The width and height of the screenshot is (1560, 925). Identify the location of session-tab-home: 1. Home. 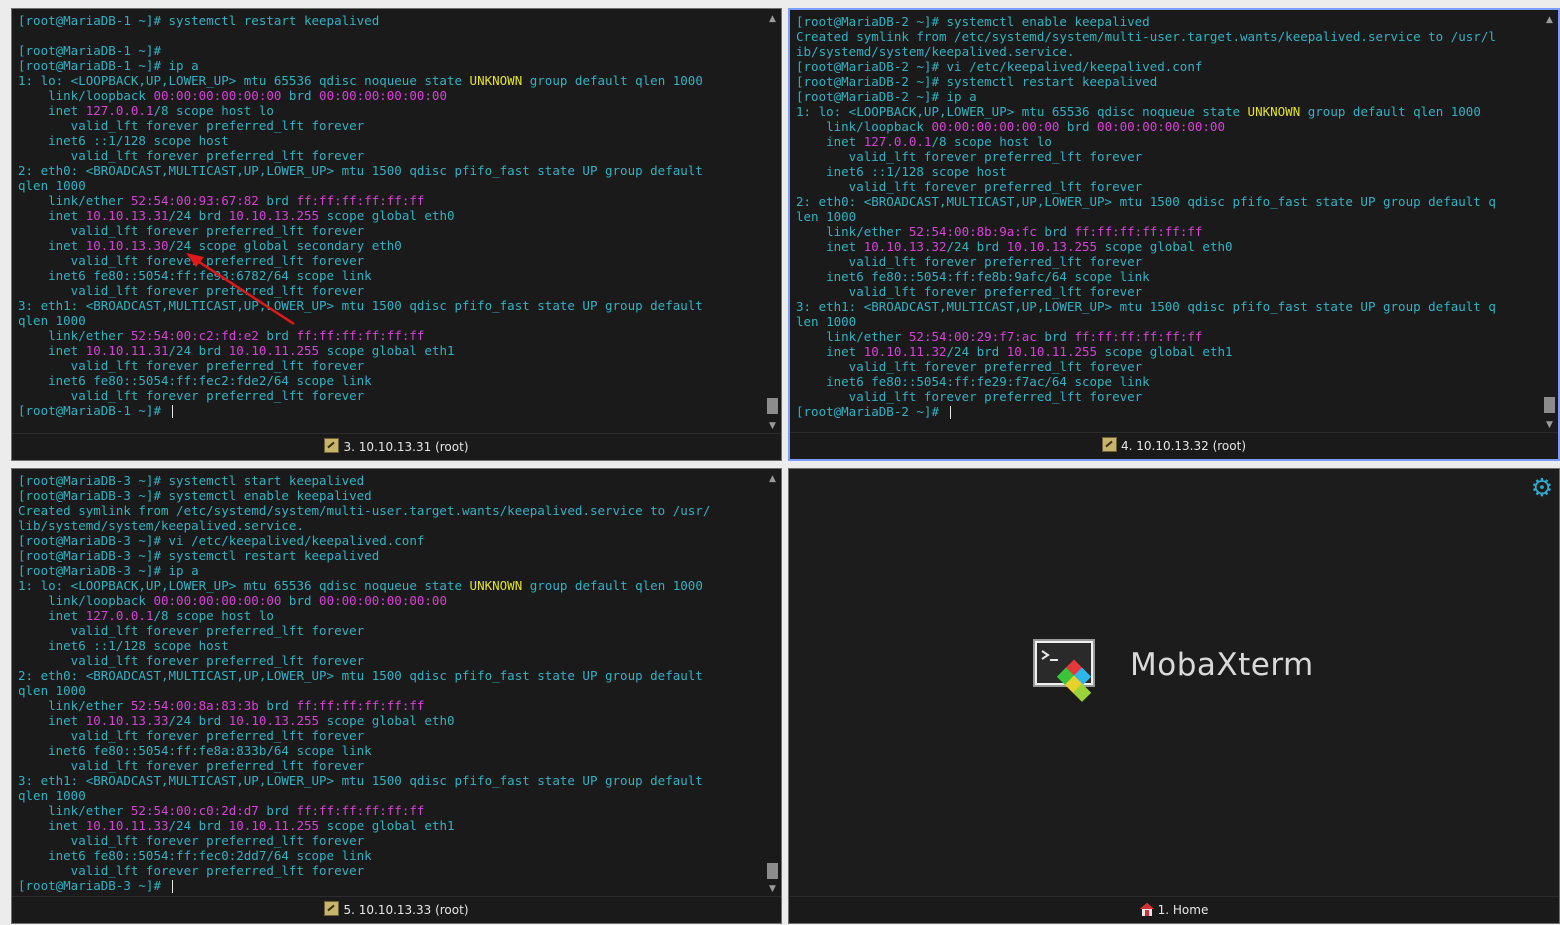
(1174, 909).